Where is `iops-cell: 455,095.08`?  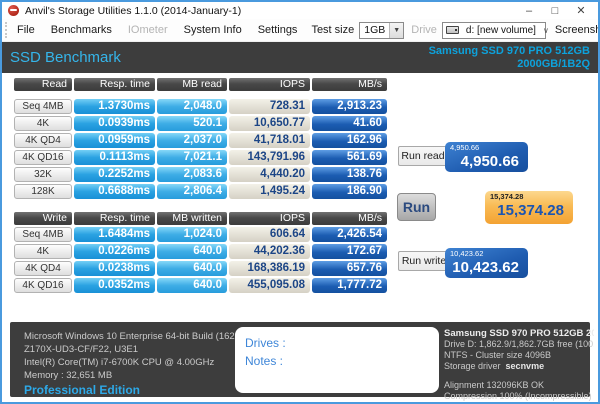
iops-cell: 455,095.08 is located at coordinates (269, 285).